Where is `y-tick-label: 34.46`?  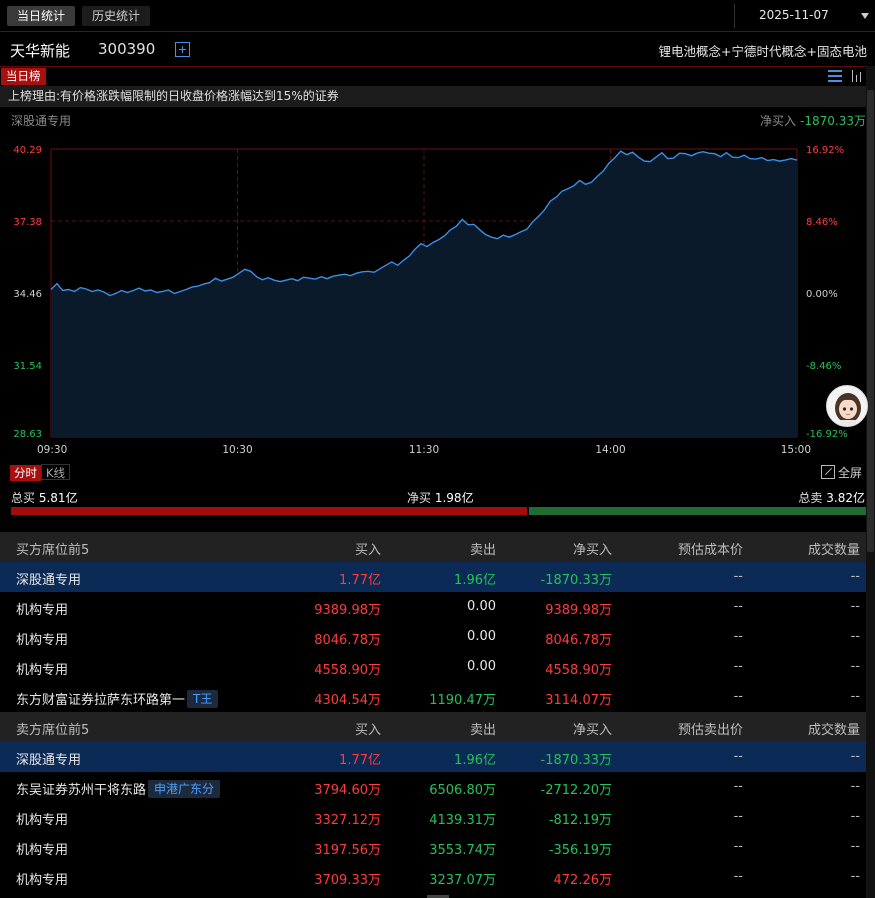 y-tick-label: 34.46 is located at coordinates (27, 294).